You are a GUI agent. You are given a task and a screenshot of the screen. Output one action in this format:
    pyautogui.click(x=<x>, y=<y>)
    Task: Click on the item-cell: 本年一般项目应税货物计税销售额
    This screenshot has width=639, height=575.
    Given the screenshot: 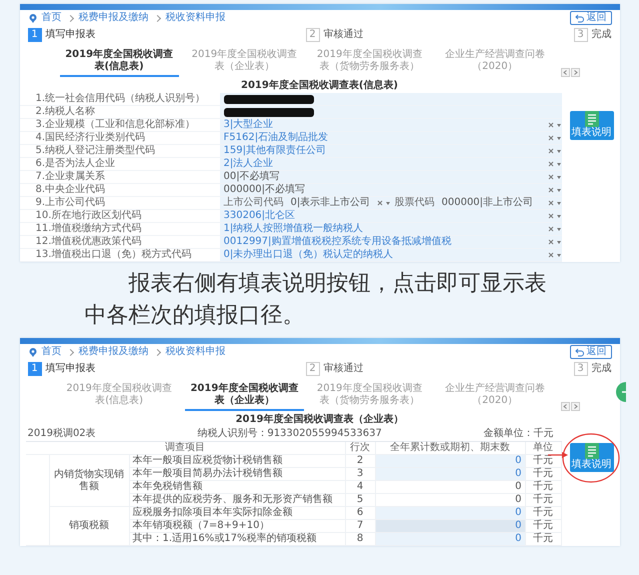 What is the action you would take?
    pyautogui.click(x=238, y=461)
    